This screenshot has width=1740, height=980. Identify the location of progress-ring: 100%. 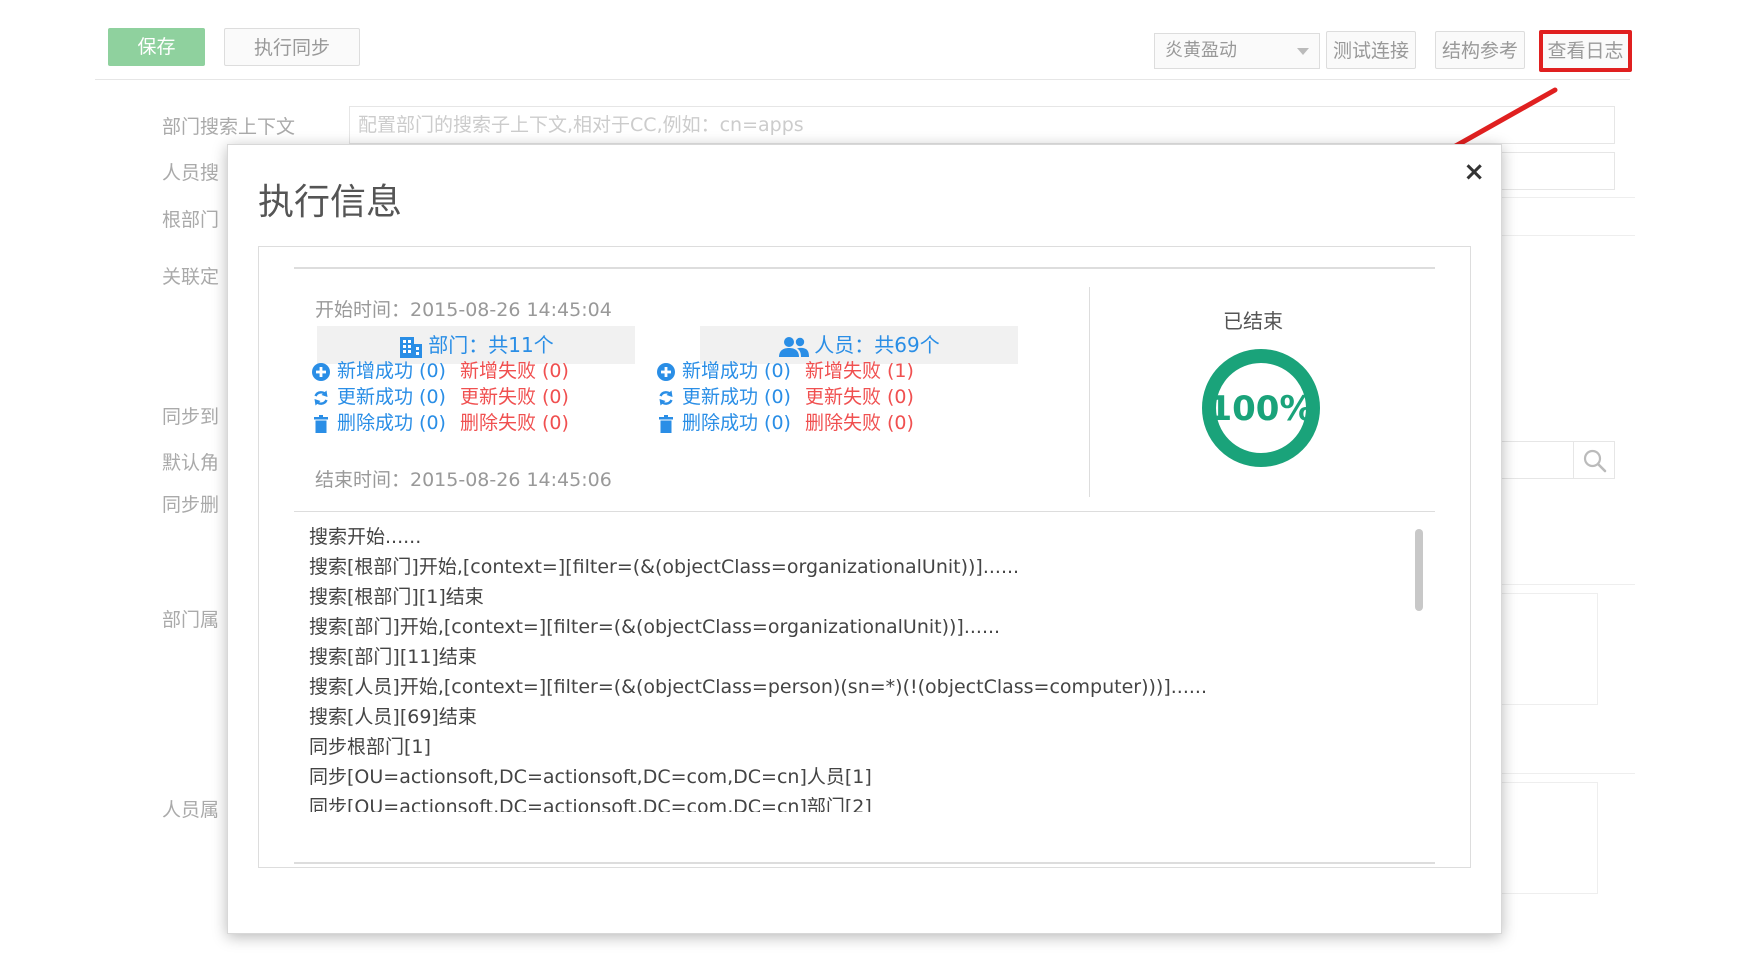
(1261, 408).